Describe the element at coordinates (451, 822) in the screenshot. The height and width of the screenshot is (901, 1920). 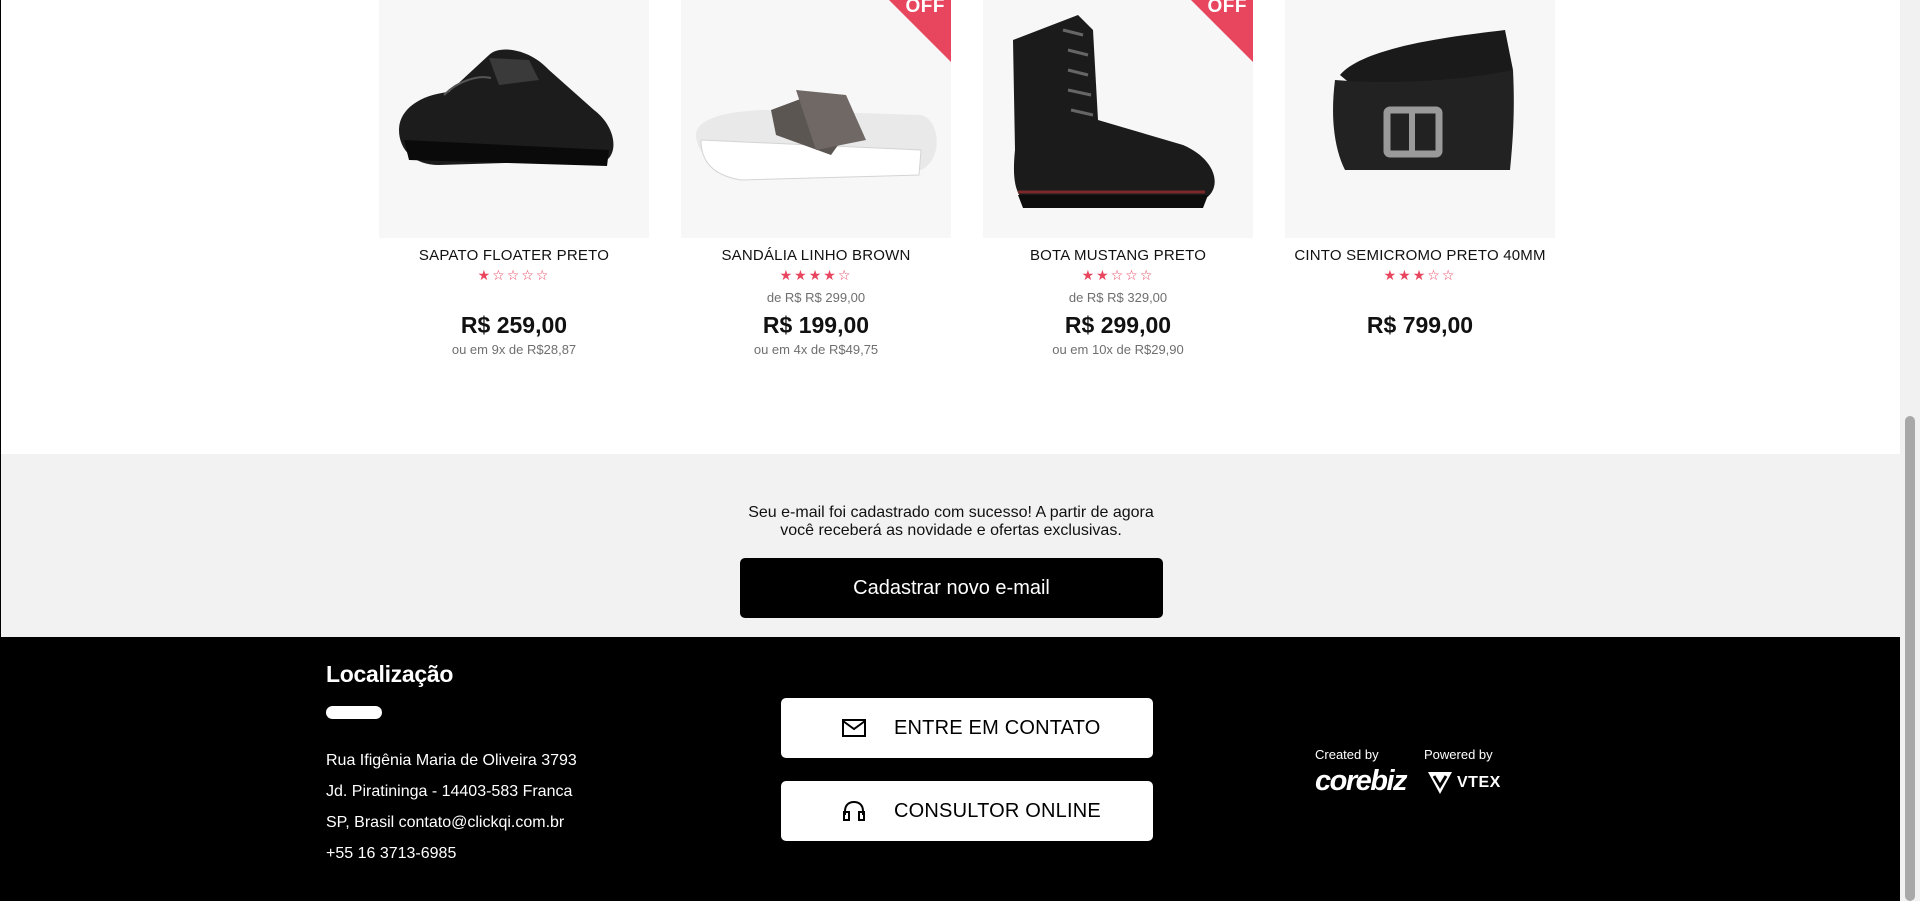
I see `address-line: SP, Brasil contato@clickqi.com.br` at that location.